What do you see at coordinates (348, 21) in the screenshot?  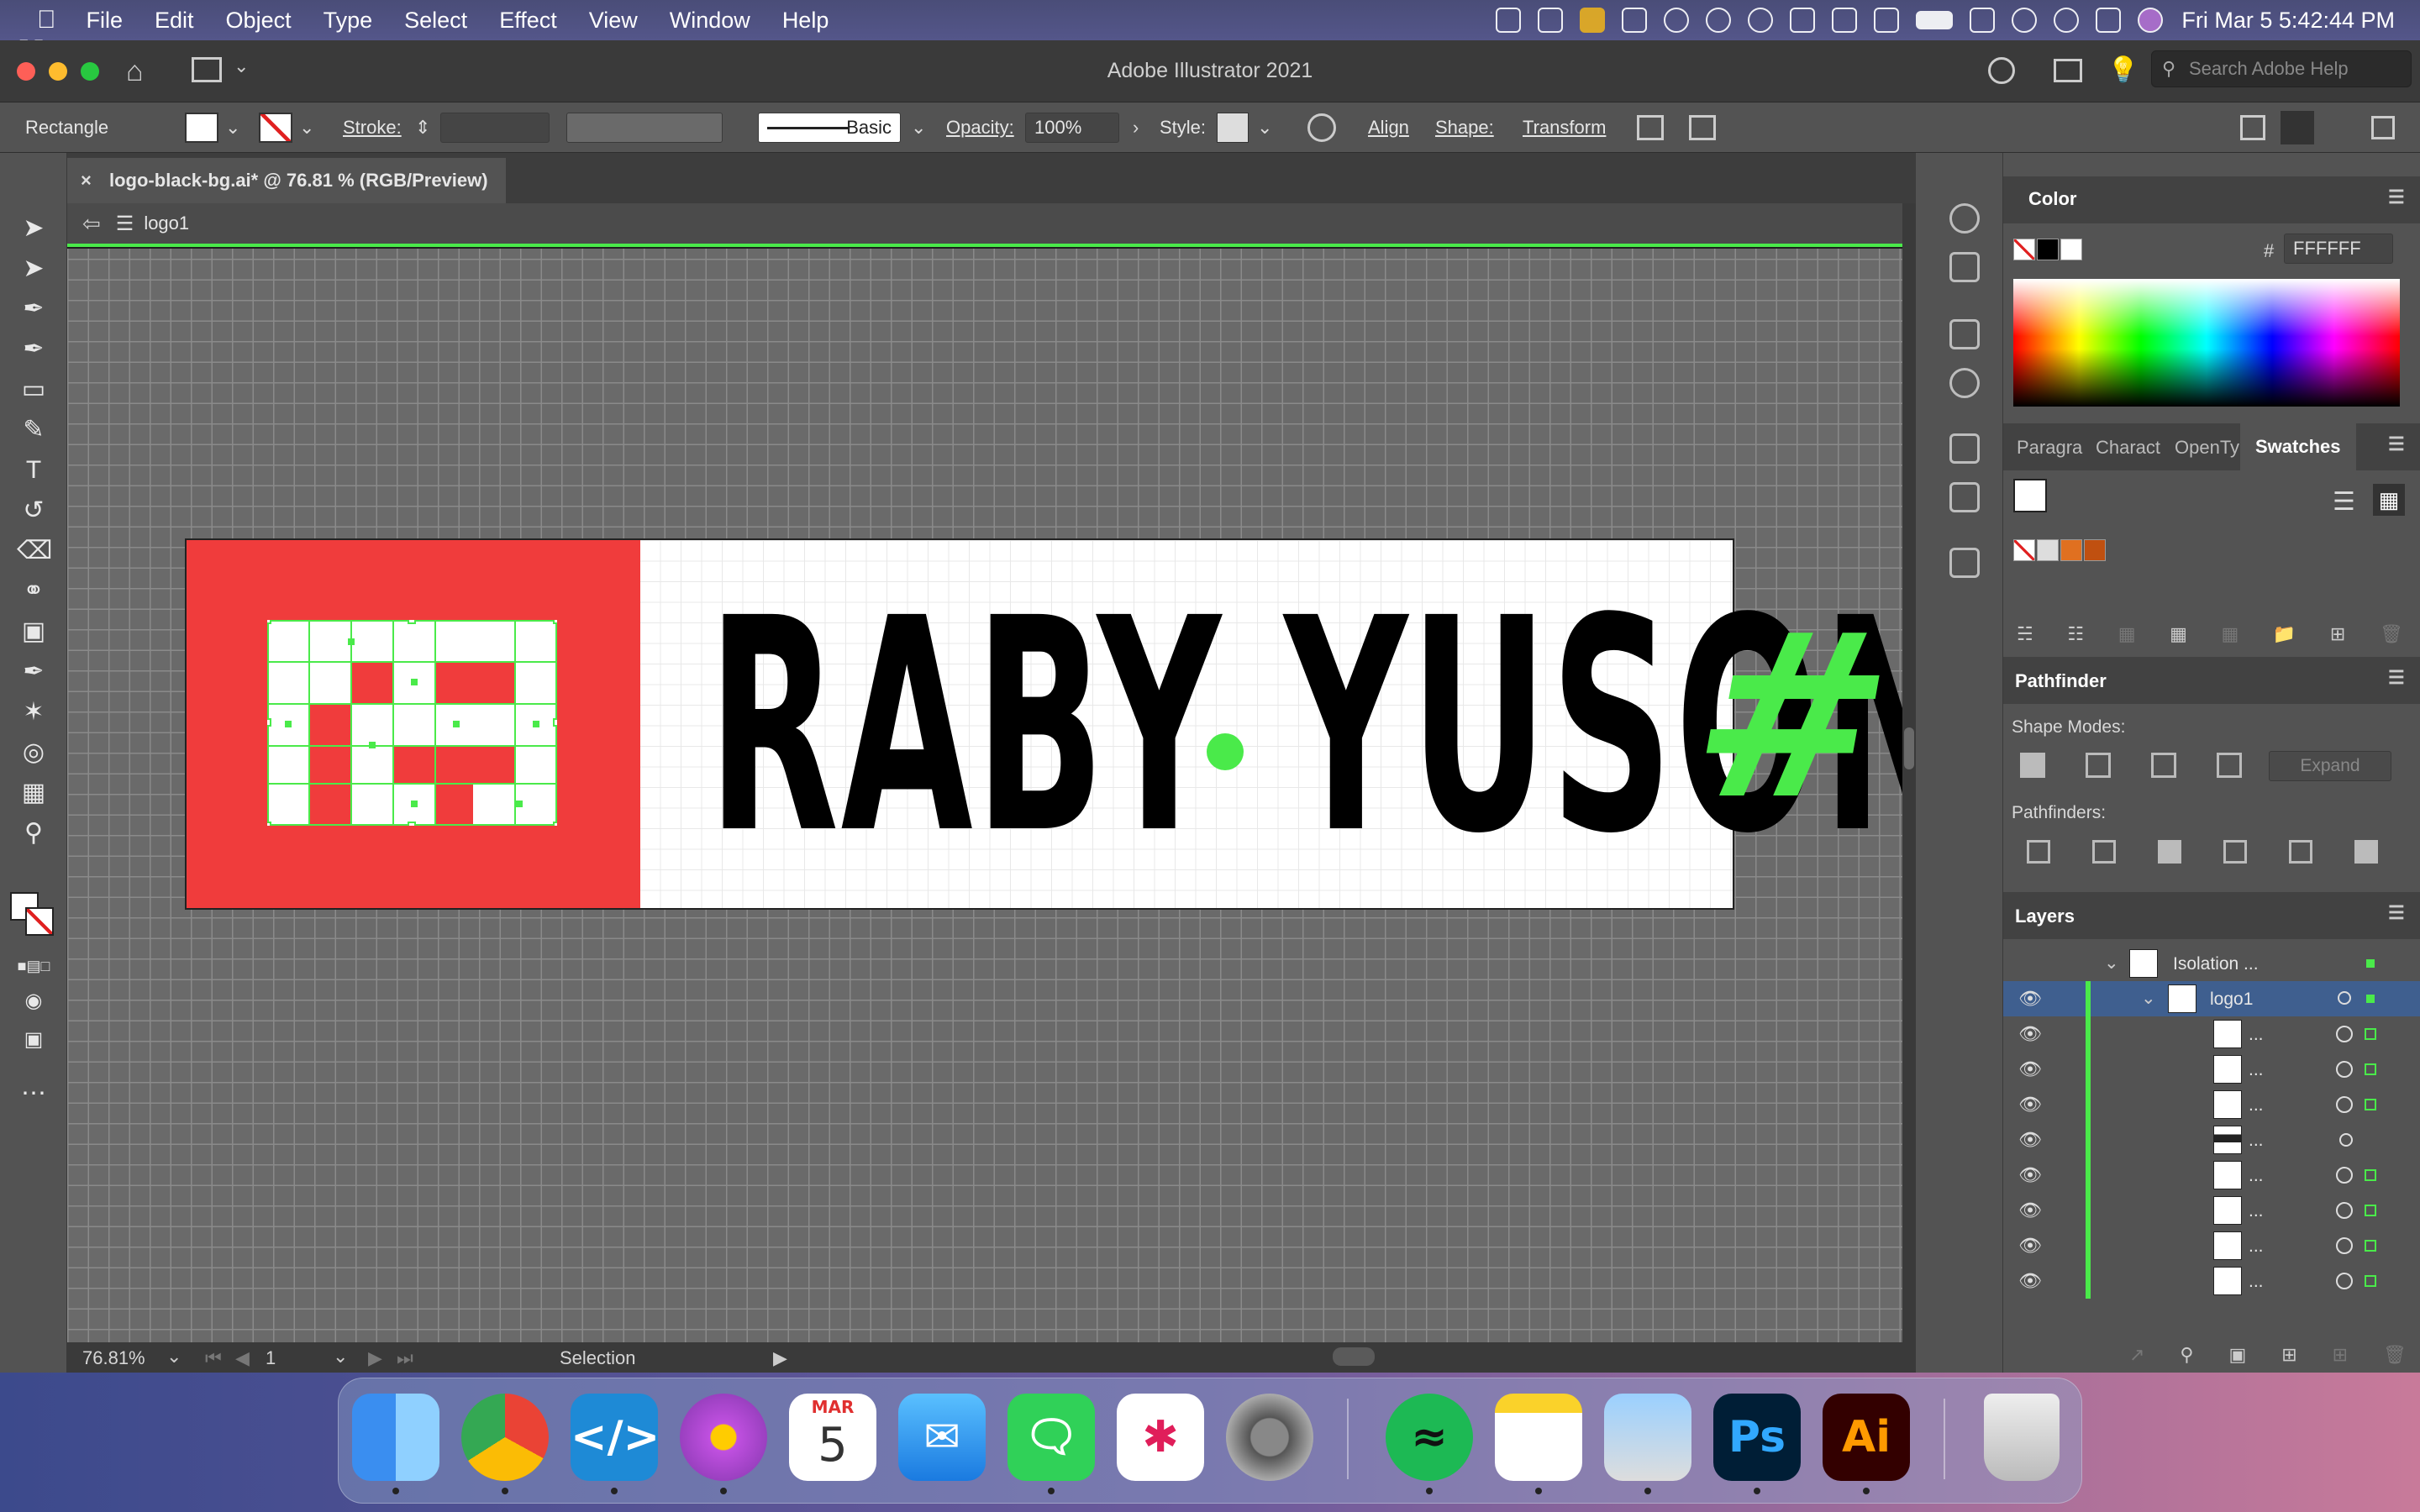 I see `menu-type: Type` at bounding box center [348, 21].